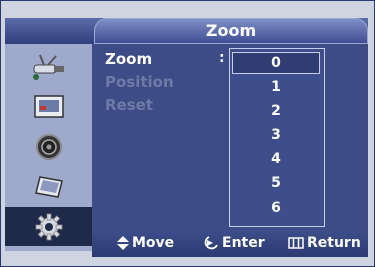 The width and height of the screenshot is (375, 267). Describe the element at coordinates (276, 87) in the screenshot. I see `zoom-option: 1` at that location.